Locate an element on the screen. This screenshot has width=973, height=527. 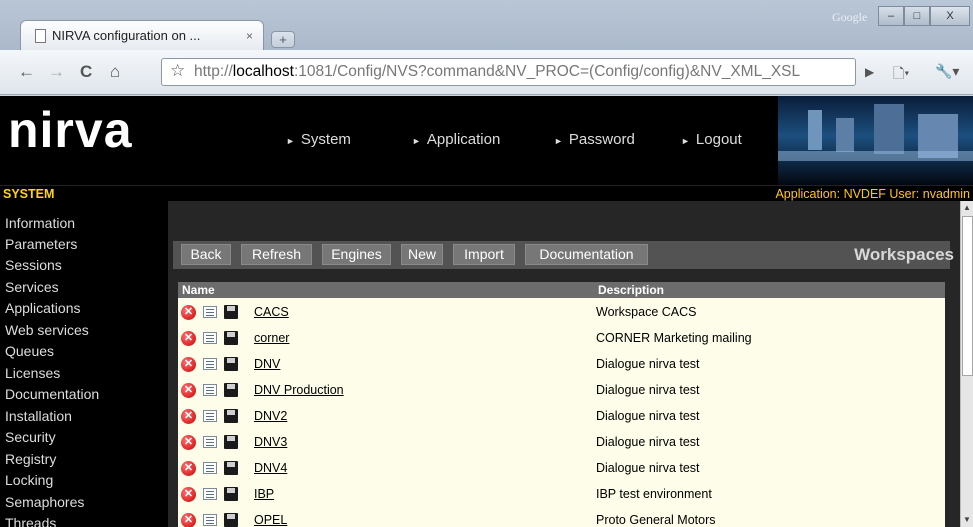
new-button: New is located at coordinates (422, 254).